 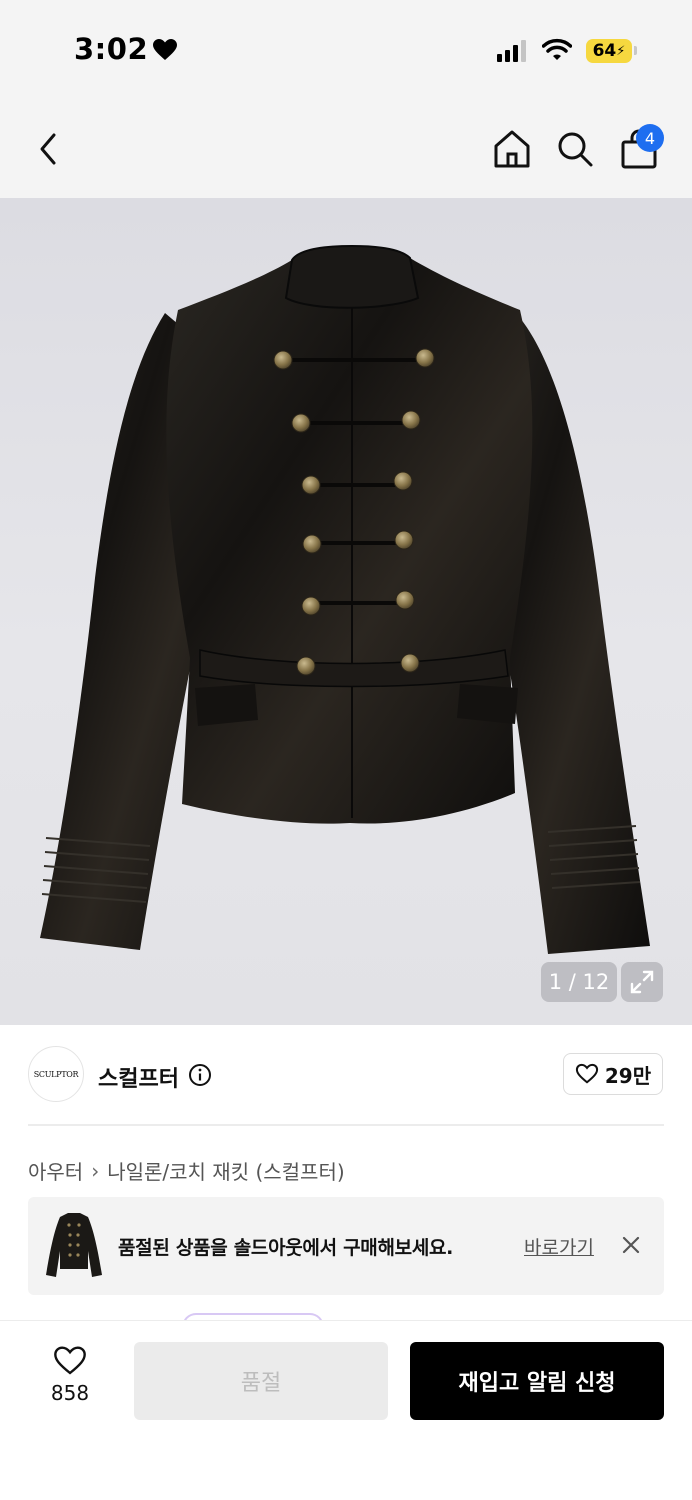 What do you see at coordinates (604, 51) in the screenshot?
I see `battery-level: 64` at bounding box center [604, 51].